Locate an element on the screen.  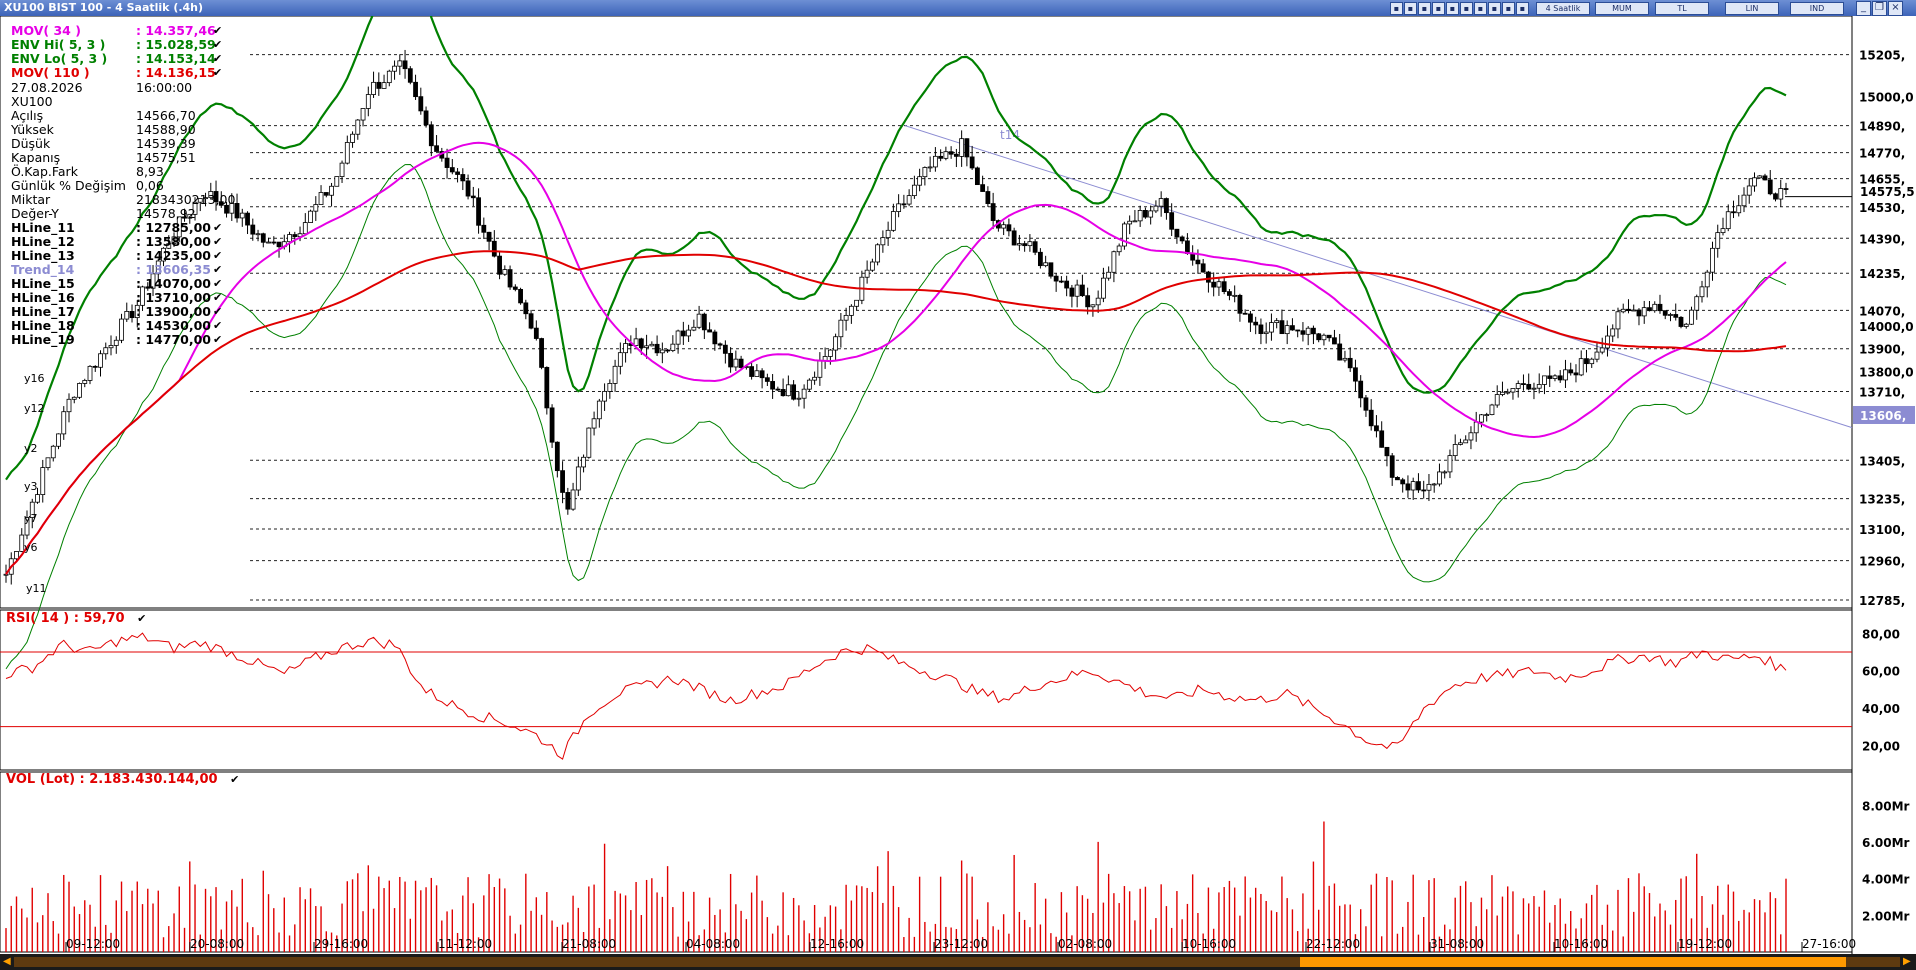
scroll-right-icon: ▶ is located at coordinates (1907, 961).